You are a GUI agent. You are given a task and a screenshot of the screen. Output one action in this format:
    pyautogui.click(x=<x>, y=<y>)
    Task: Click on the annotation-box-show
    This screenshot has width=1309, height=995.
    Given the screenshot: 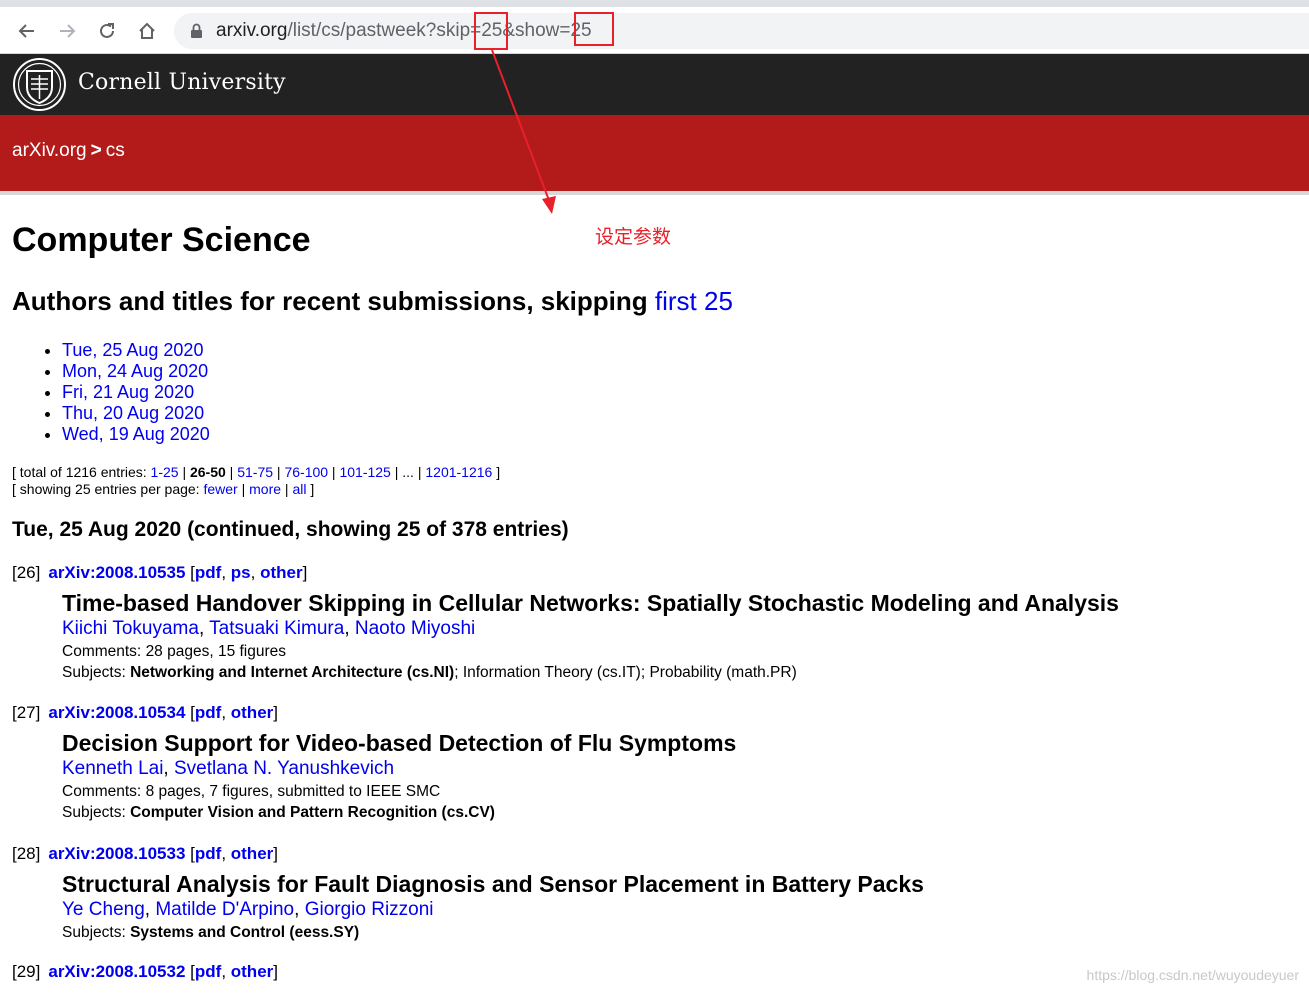 What is the action you would take?
    pyautogui.click(x=594, y=29)
    